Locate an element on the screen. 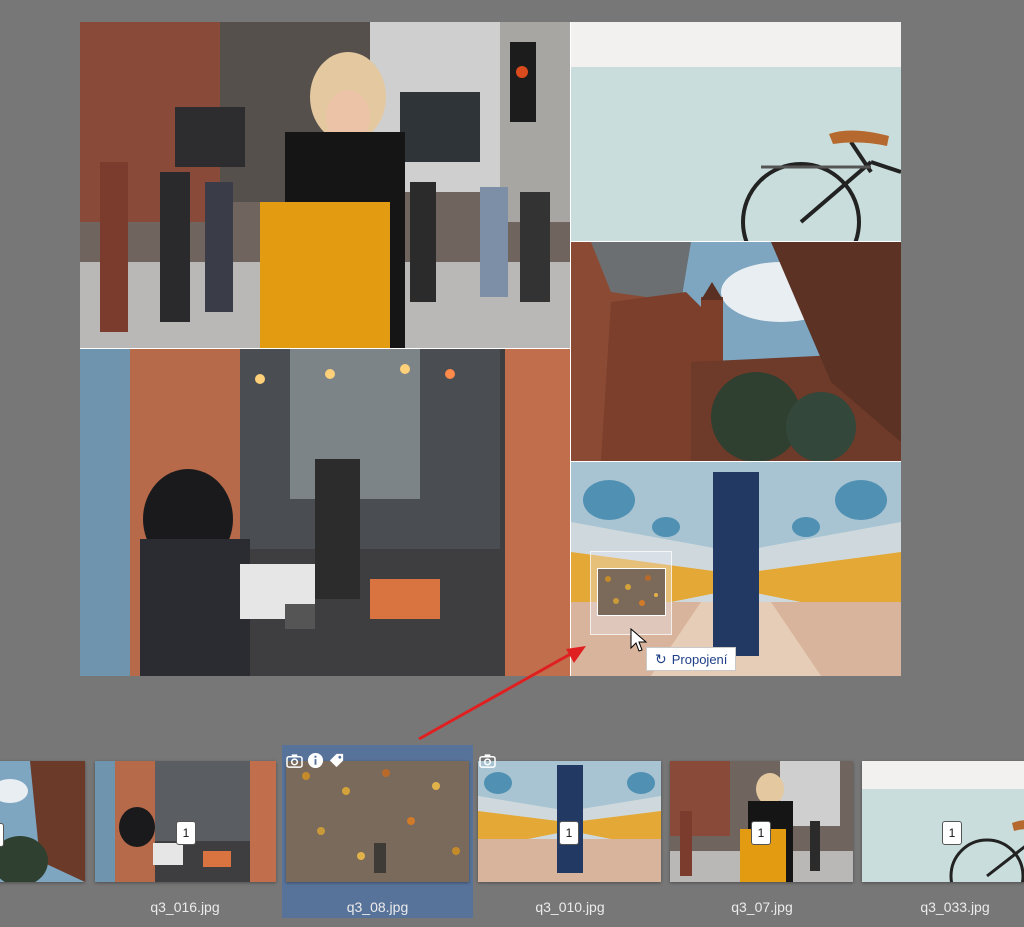  filmstrip-item: 1 q3_07.jpg is located at coordinates (762, 834).